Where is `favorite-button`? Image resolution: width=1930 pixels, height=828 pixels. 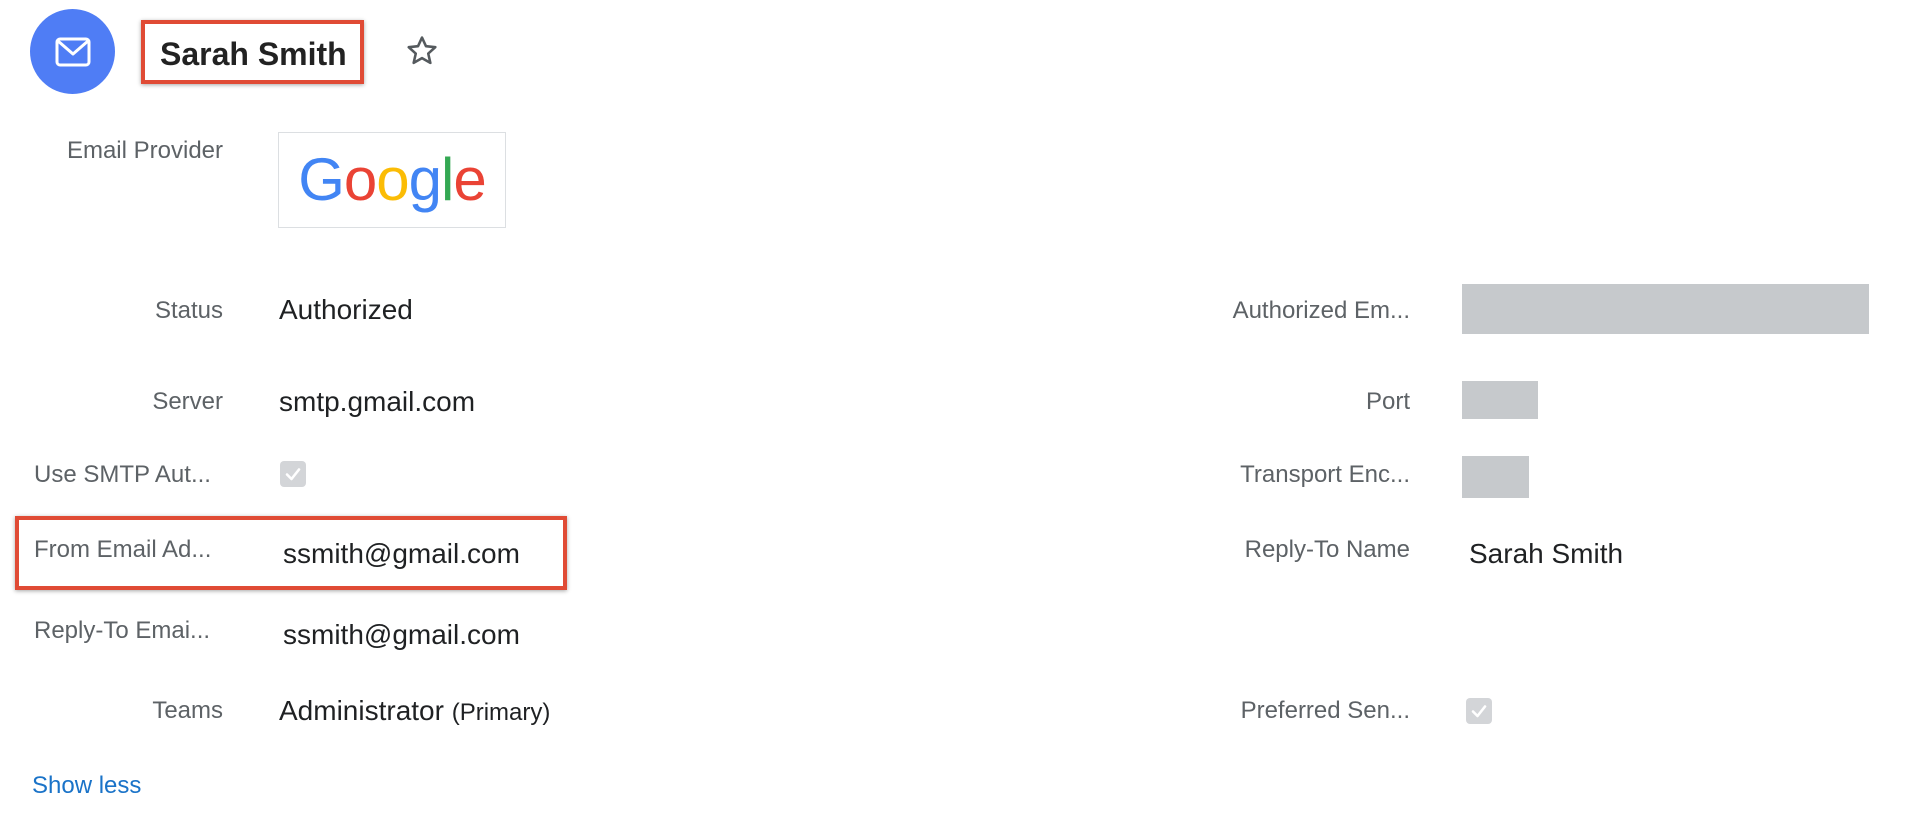 favorite-button is located at coordinates (422, 51).